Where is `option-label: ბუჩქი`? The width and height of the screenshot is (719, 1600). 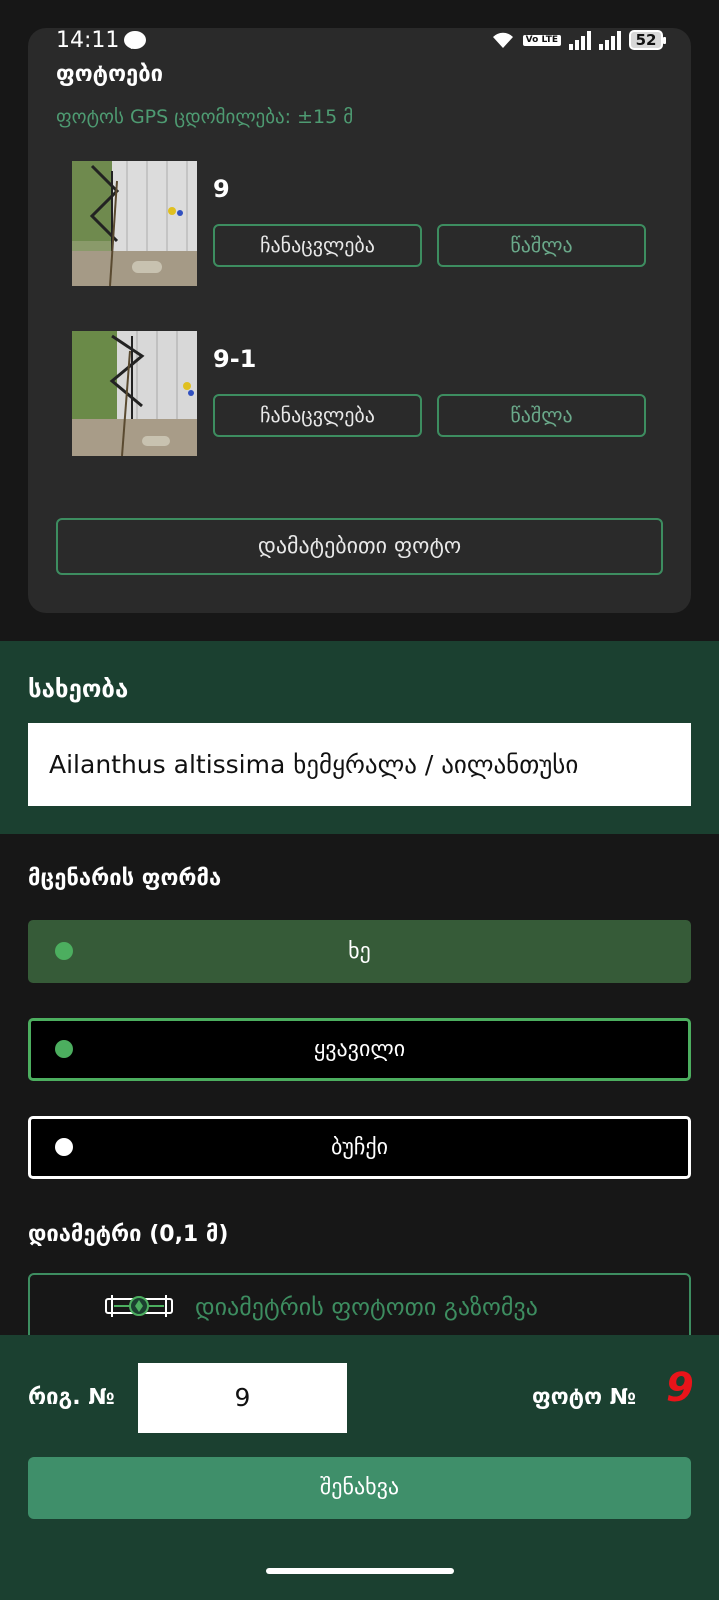 option-label: ბუჩქი is located at coordinates (359, 1147).